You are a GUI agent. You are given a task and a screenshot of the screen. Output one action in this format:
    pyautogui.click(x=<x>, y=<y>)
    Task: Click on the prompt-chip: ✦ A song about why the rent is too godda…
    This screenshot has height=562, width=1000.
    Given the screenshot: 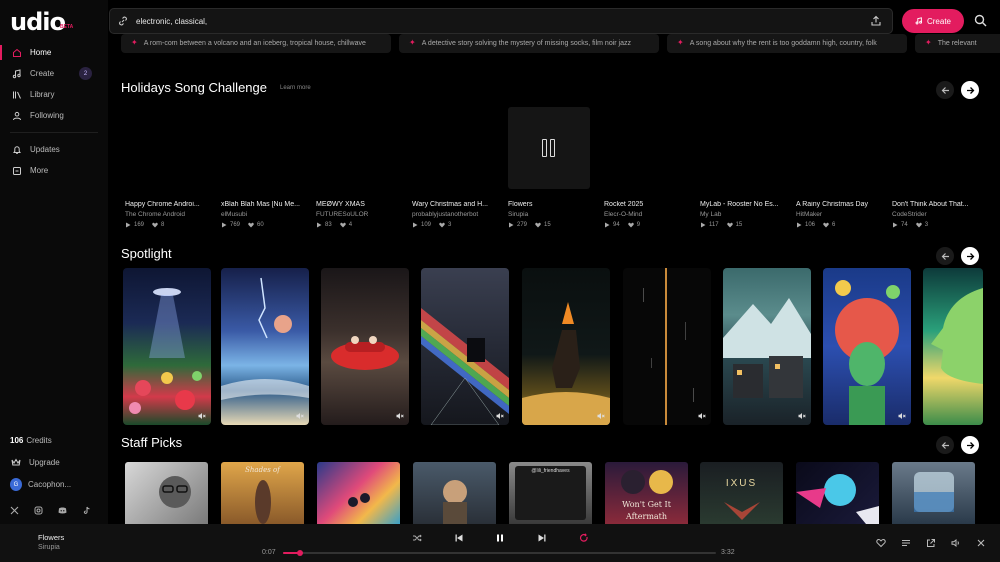 What is the action you would take?
    pyautogui.click(x=787, y=43)
    